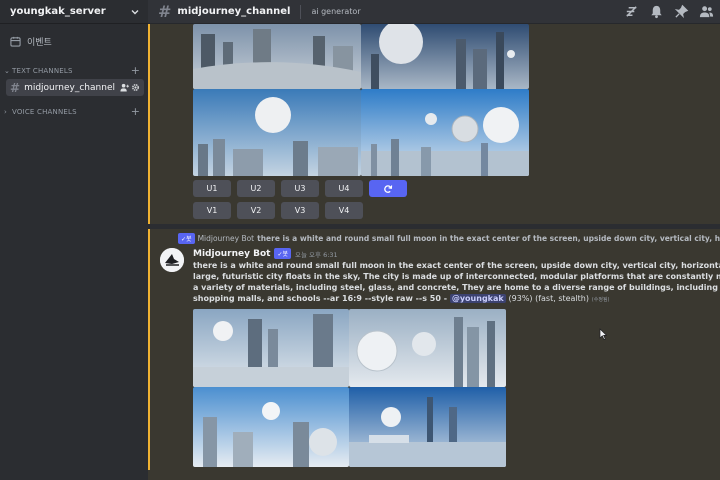 The height and width of the screenshot is (480, 720). I want to click on upscale-button-3: U3, so click(300, 188).